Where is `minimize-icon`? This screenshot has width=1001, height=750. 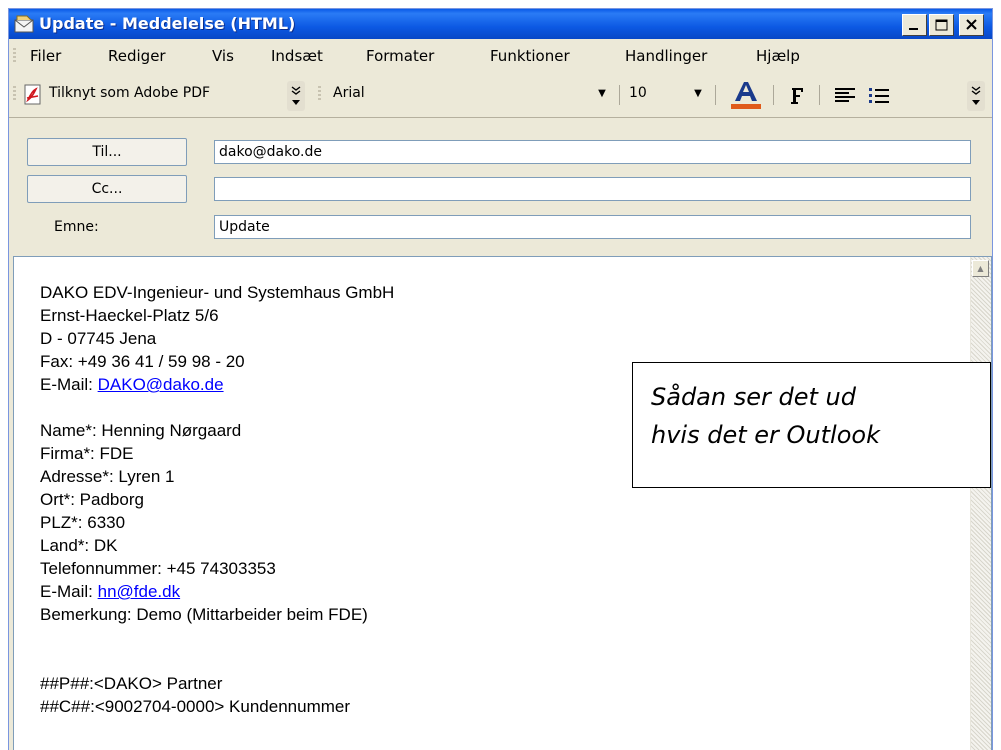
minimize-icon is located at coordinates (913, 29).